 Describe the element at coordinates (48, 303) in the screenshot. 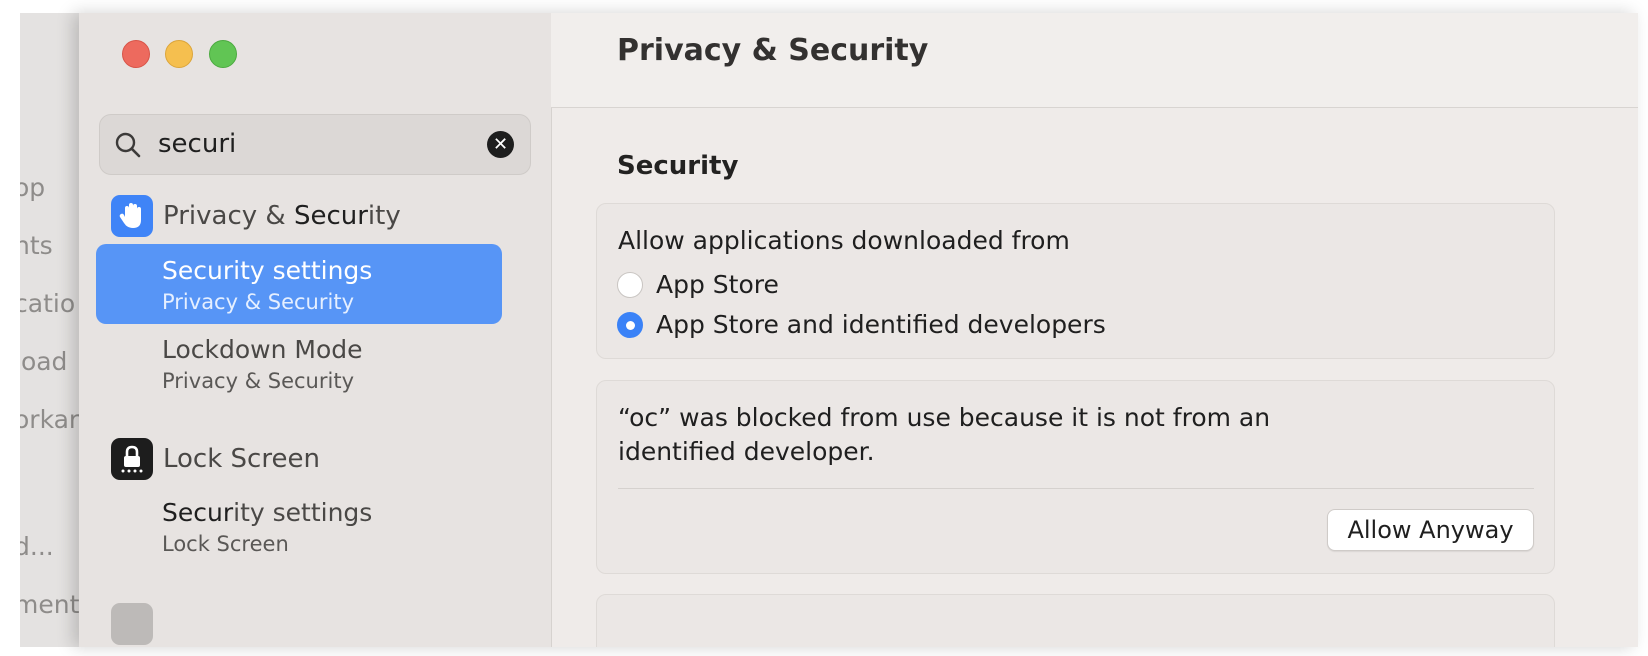

I see `background-item: catio` at that location.